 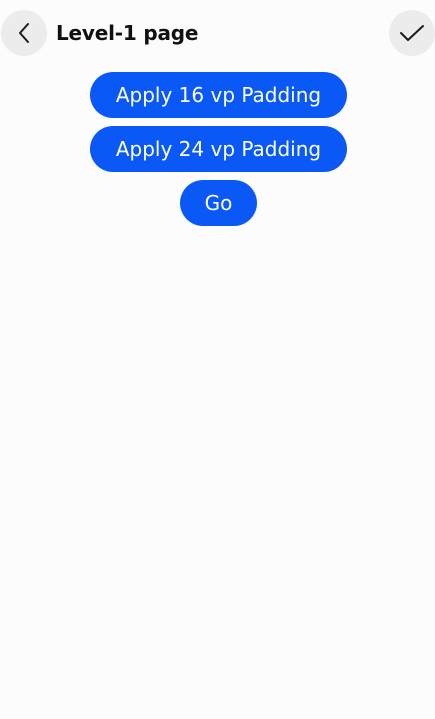 I want to click on go-button: Go, so click(x=218, y=203).